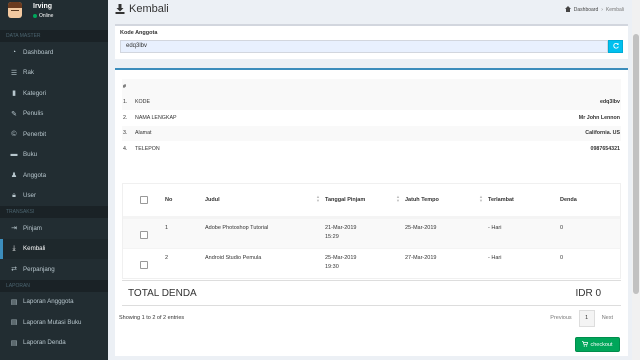 This screenshot has width=640, height=360. What do you see at coordinates (183, 200) in the screenshot?
I see `column-no: No` at bounding box center [183, 200].